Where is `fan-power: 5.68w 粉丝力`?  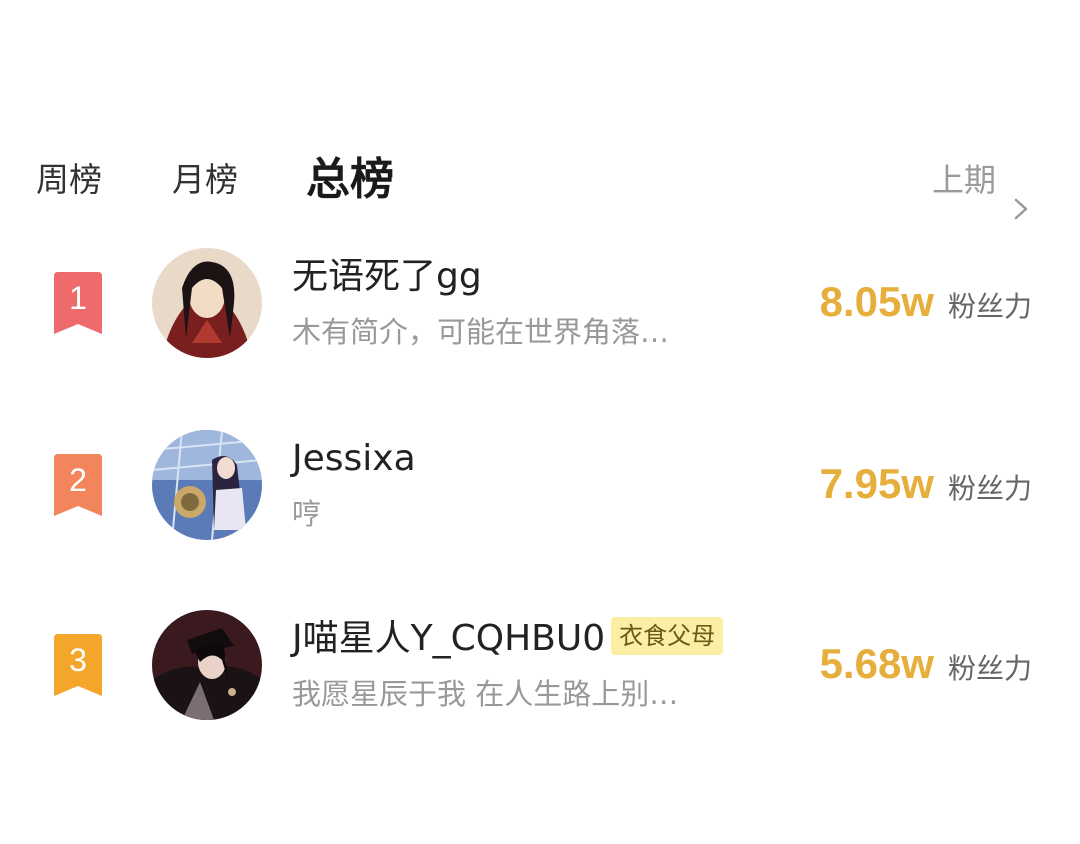
fan-power: 5.68w 粉丝力 is located at coordinates (926, 664).